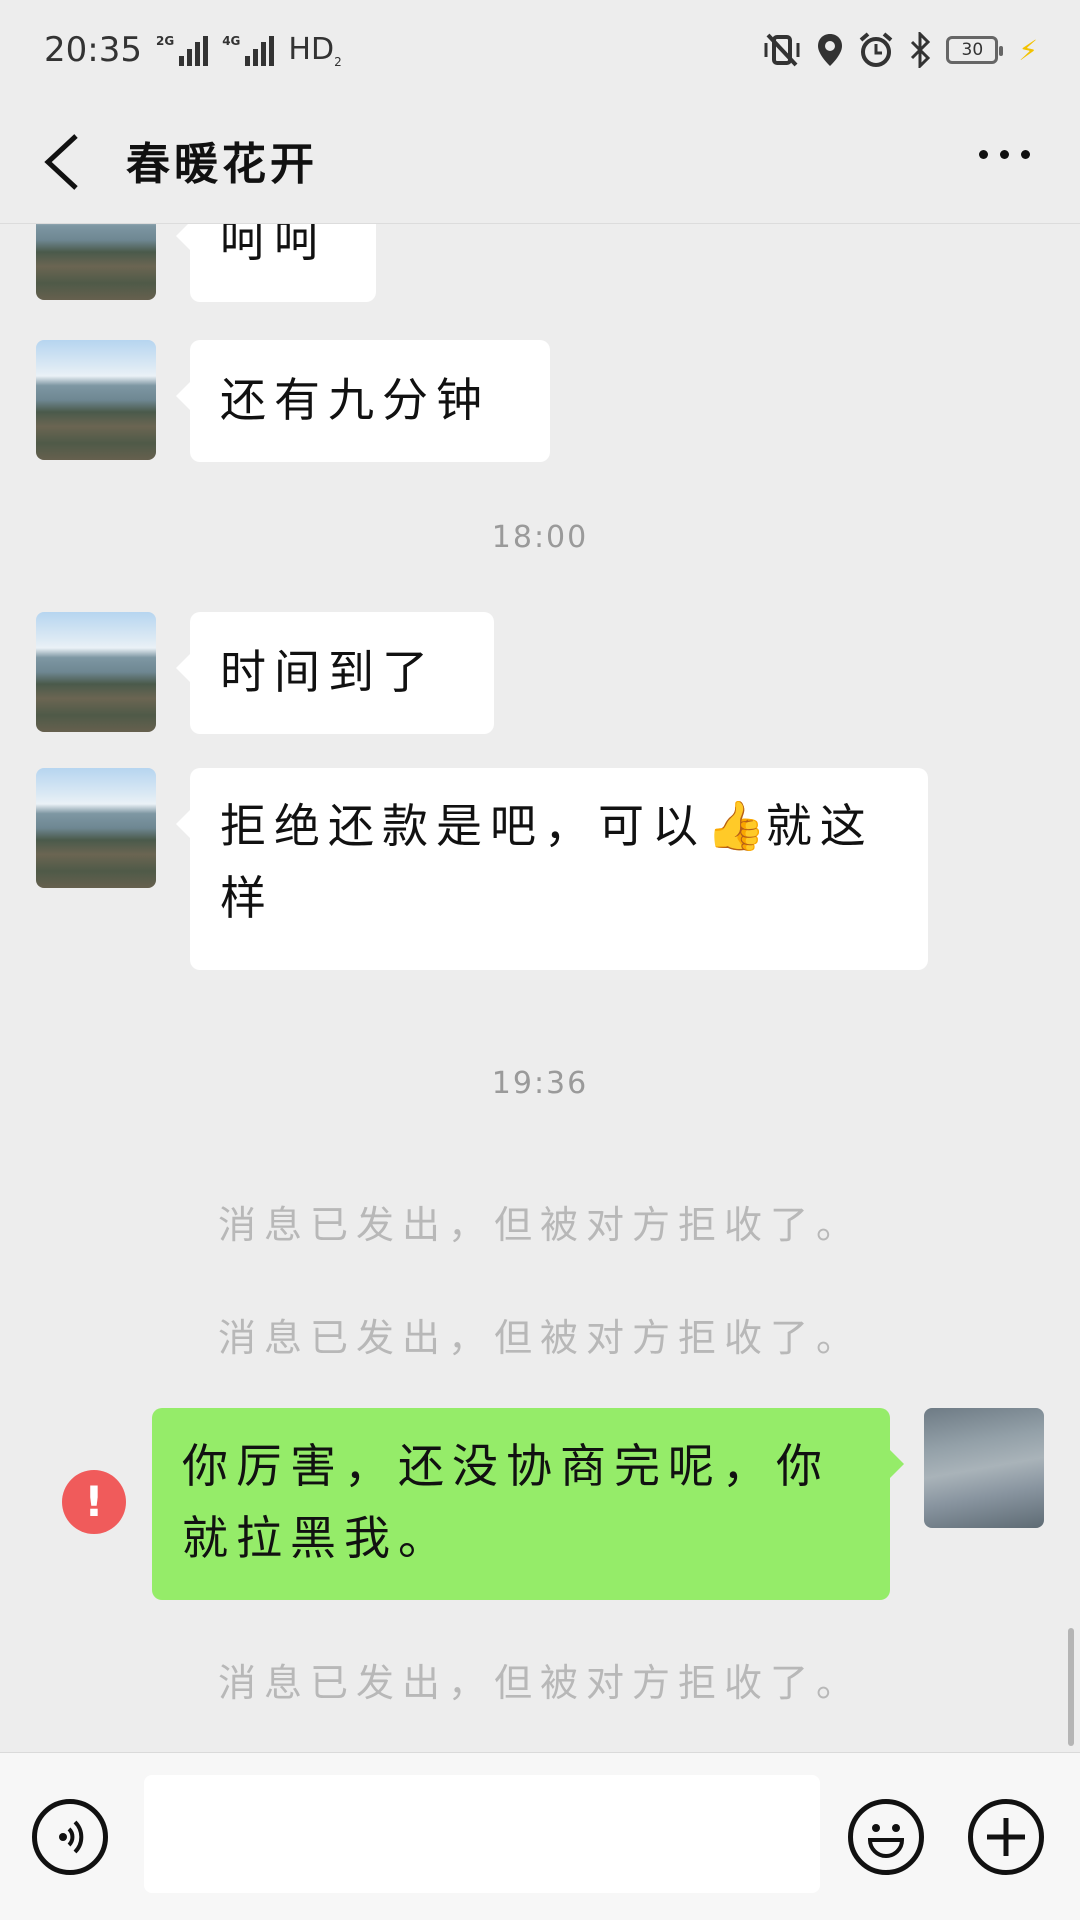  Describe the element at coordinates (921, 50) in the screenshot. I see `bluetooth-icon` at that location.